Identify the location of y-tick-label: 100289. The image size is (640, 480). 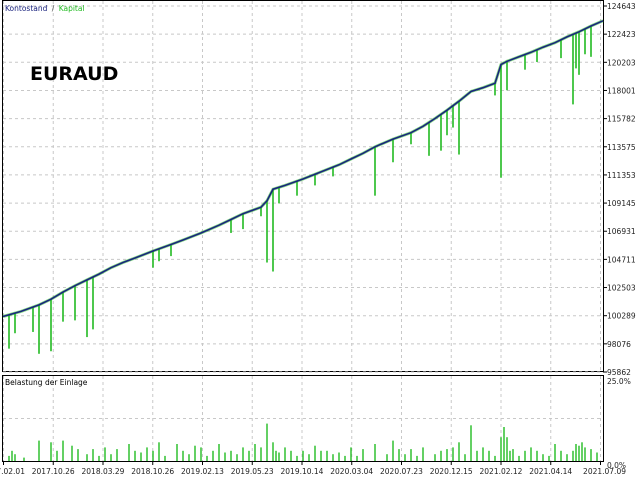
(621, 316).